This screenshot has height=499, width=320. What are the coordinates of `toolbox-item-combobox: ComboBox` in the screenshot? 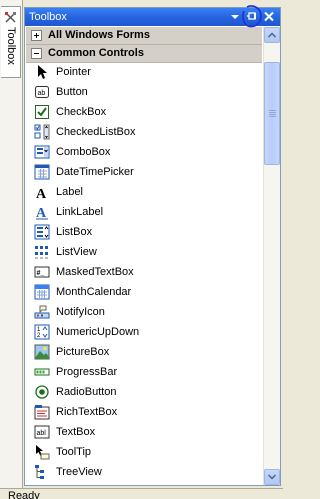 It's located at (144, 152).